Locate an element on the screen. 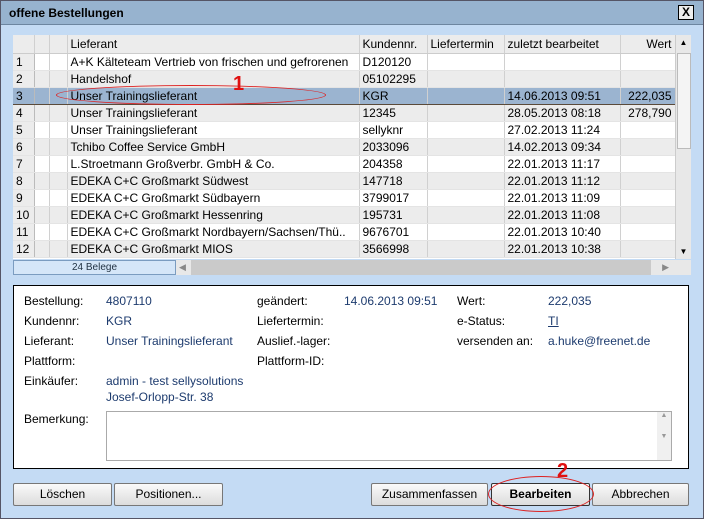 The width and height of the screenshot is (704, 519). cell: 22.01.2013 11:17 is located at coordinates (562, 164).